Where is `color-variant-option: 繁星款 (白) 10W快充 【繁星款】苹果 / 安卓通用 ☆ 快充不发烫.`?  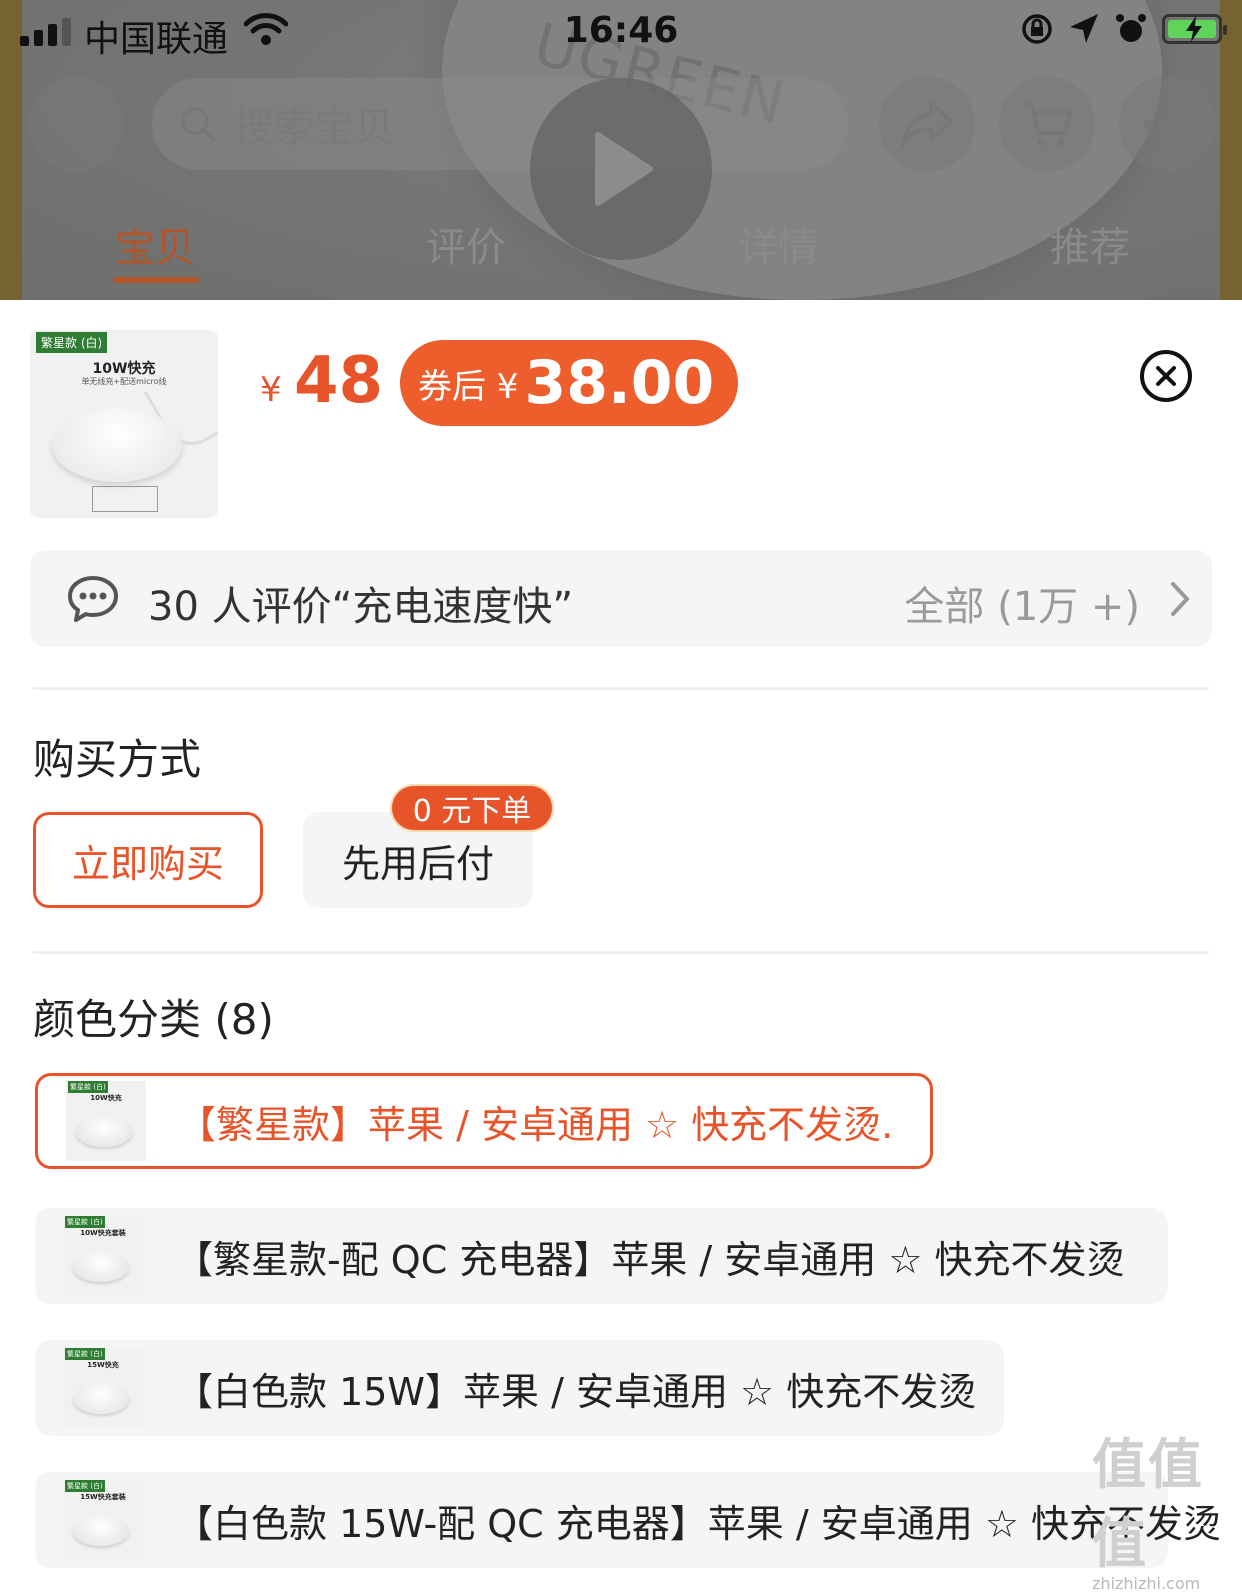
color-variant-option: 繁星款 (白) 10W快充 【繁星款】苹果 / 安卓通用 ☆ 快充不发烫. is located at coordinates (484, 1121).